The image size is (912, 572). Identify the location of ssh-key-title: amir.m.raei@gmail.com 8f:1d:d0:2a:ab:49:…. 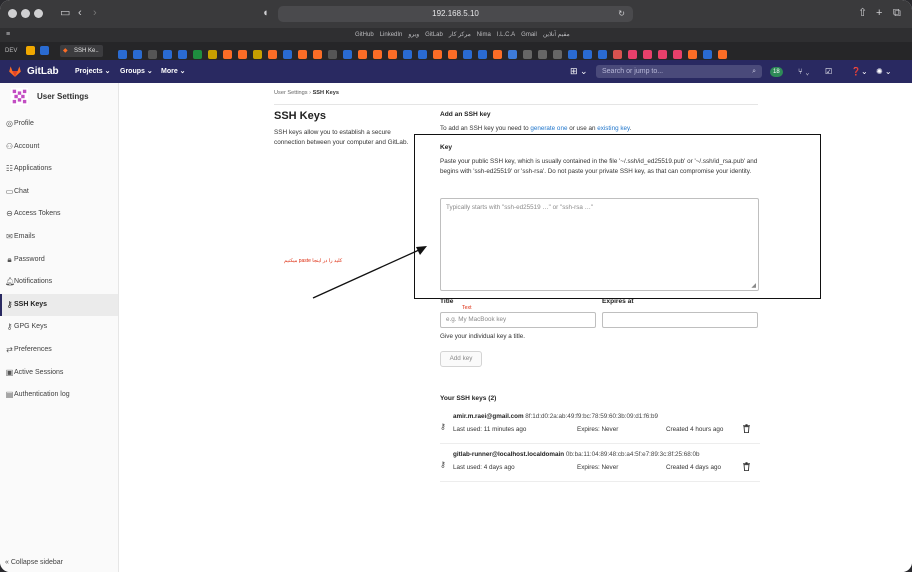
(555, 416).